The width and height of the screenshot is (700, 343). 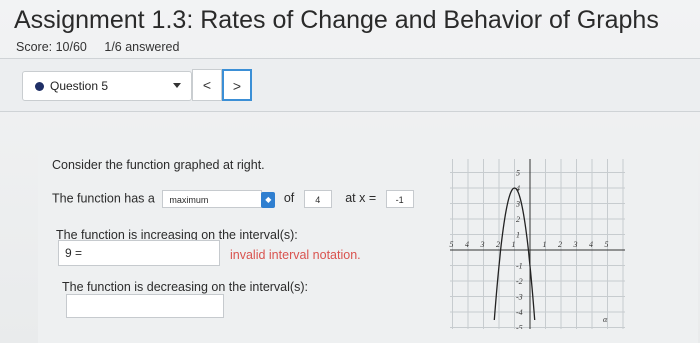 I want to click on x-value-input: -1, so click(x=399, y=199).